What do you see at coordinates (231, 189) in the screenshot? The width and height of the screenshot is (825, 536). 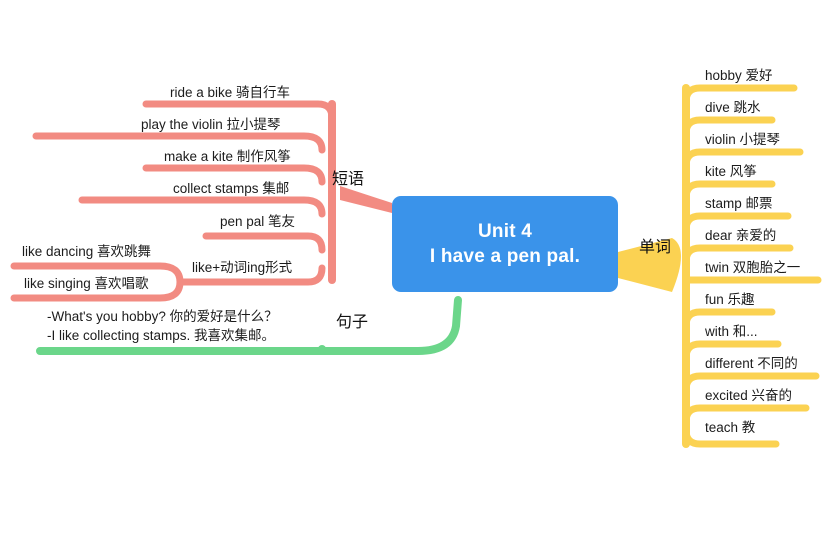 I see `phrase-item-collect-stamps: collect stamps 集邮` at bounding box center [231, 189].